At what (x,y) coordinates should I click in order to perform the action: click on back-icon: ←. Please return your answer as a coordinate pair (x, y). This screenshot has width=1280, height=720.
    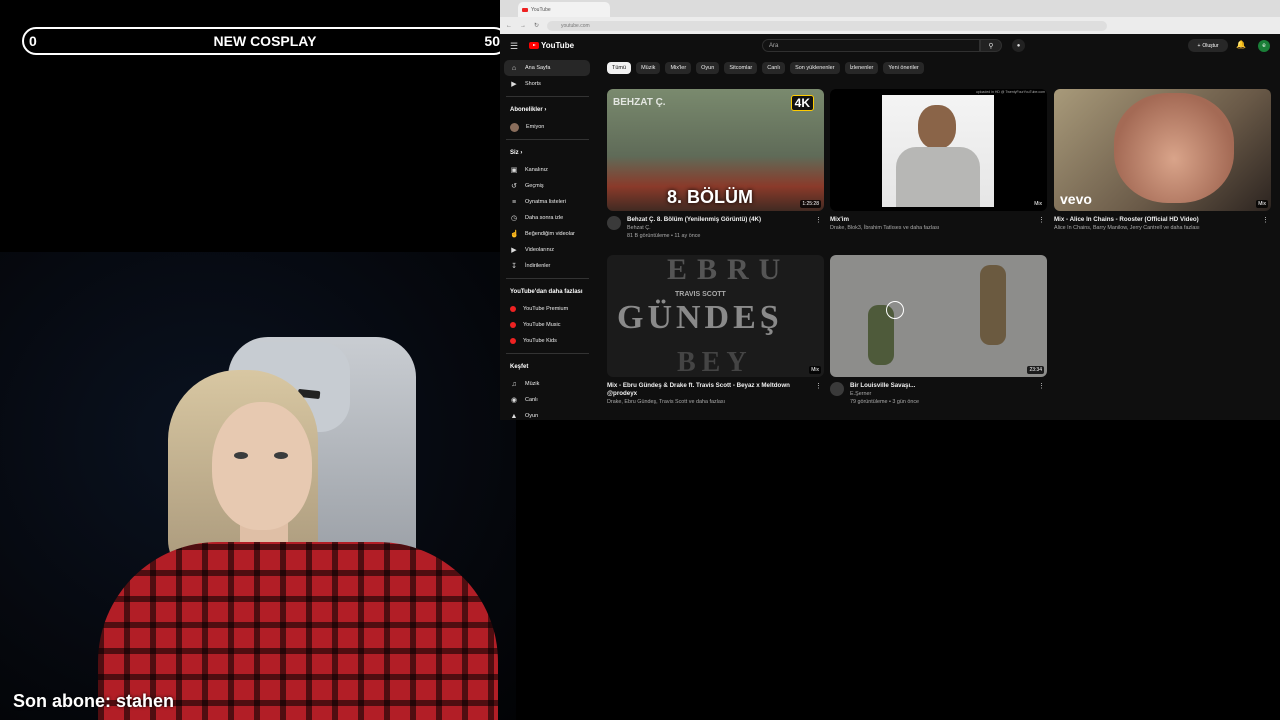
    Looking at the image, I should click on (509, 26).